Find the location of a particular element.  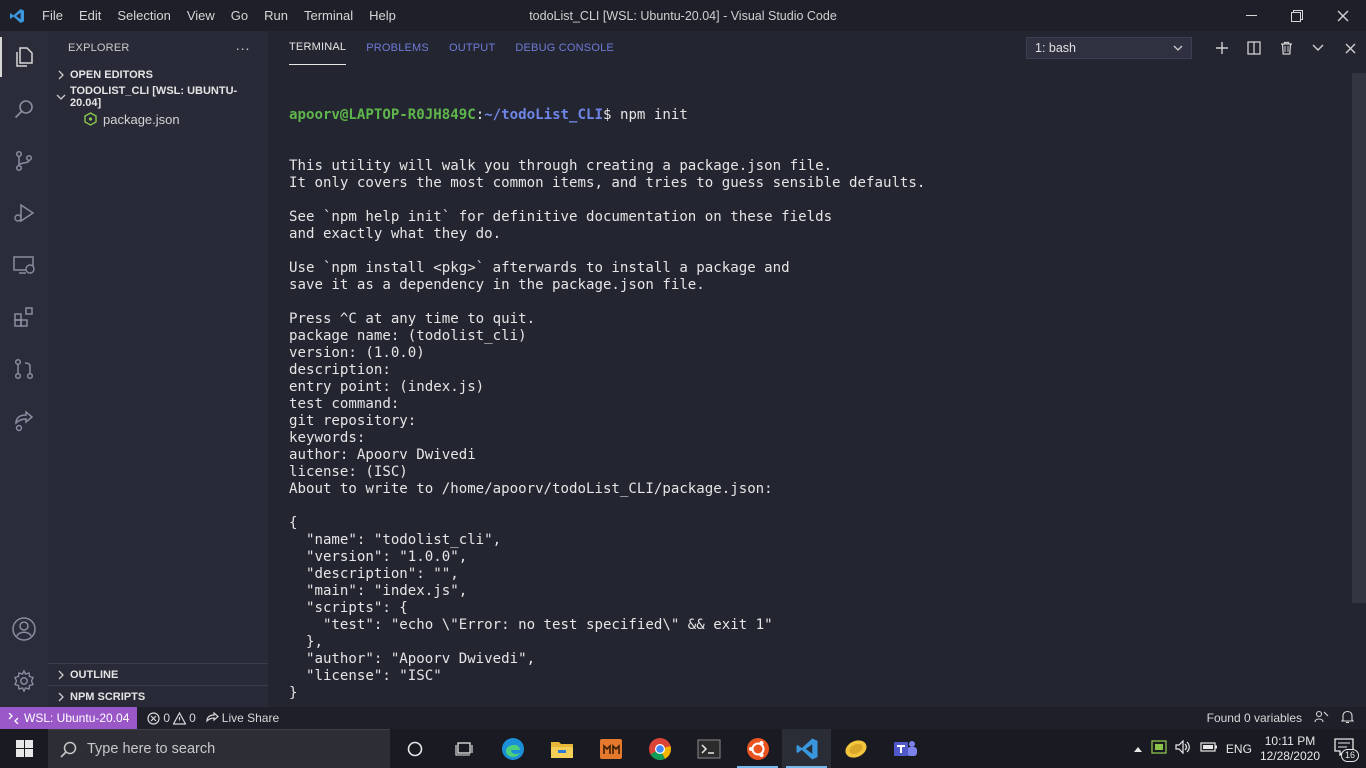

terminal-app-icon is located at coordinates (708, 748).